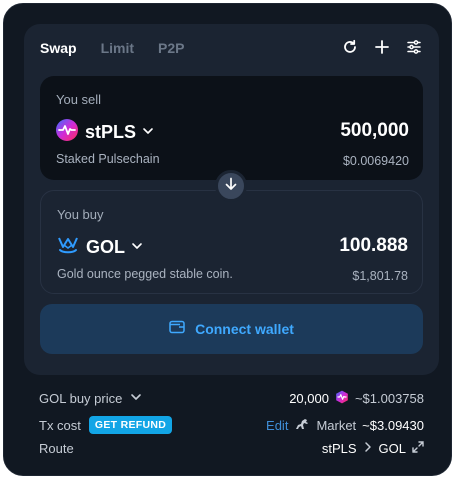  What do you see at coordinates (392, 448) in the screenshot?
I see `route-to: GOL` at bounding box center [392, 448].